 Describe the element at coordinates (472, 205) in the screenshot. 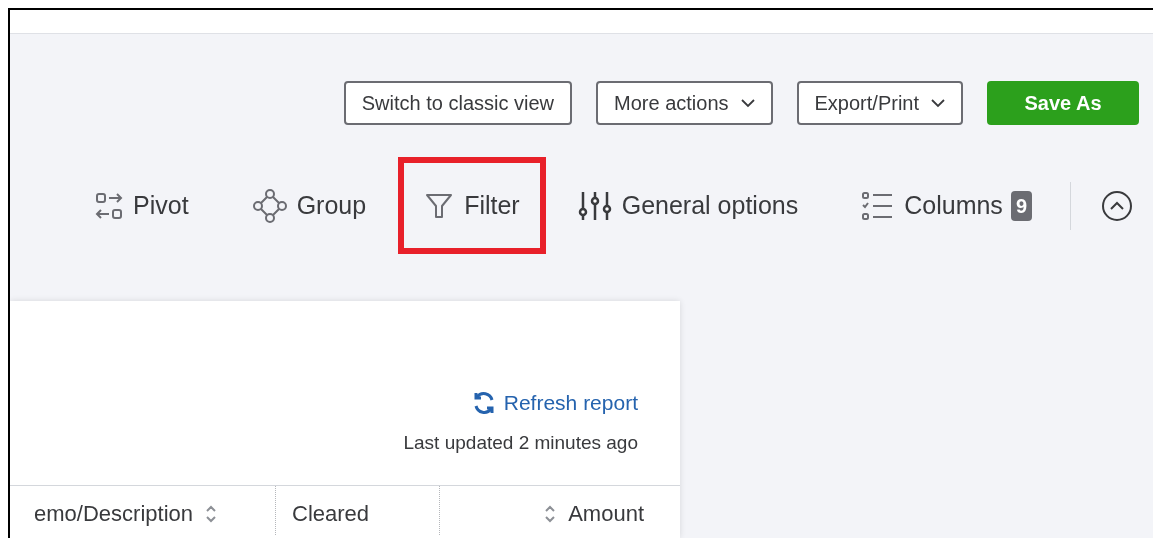

I see `toolbar-button: Filter` at that location.